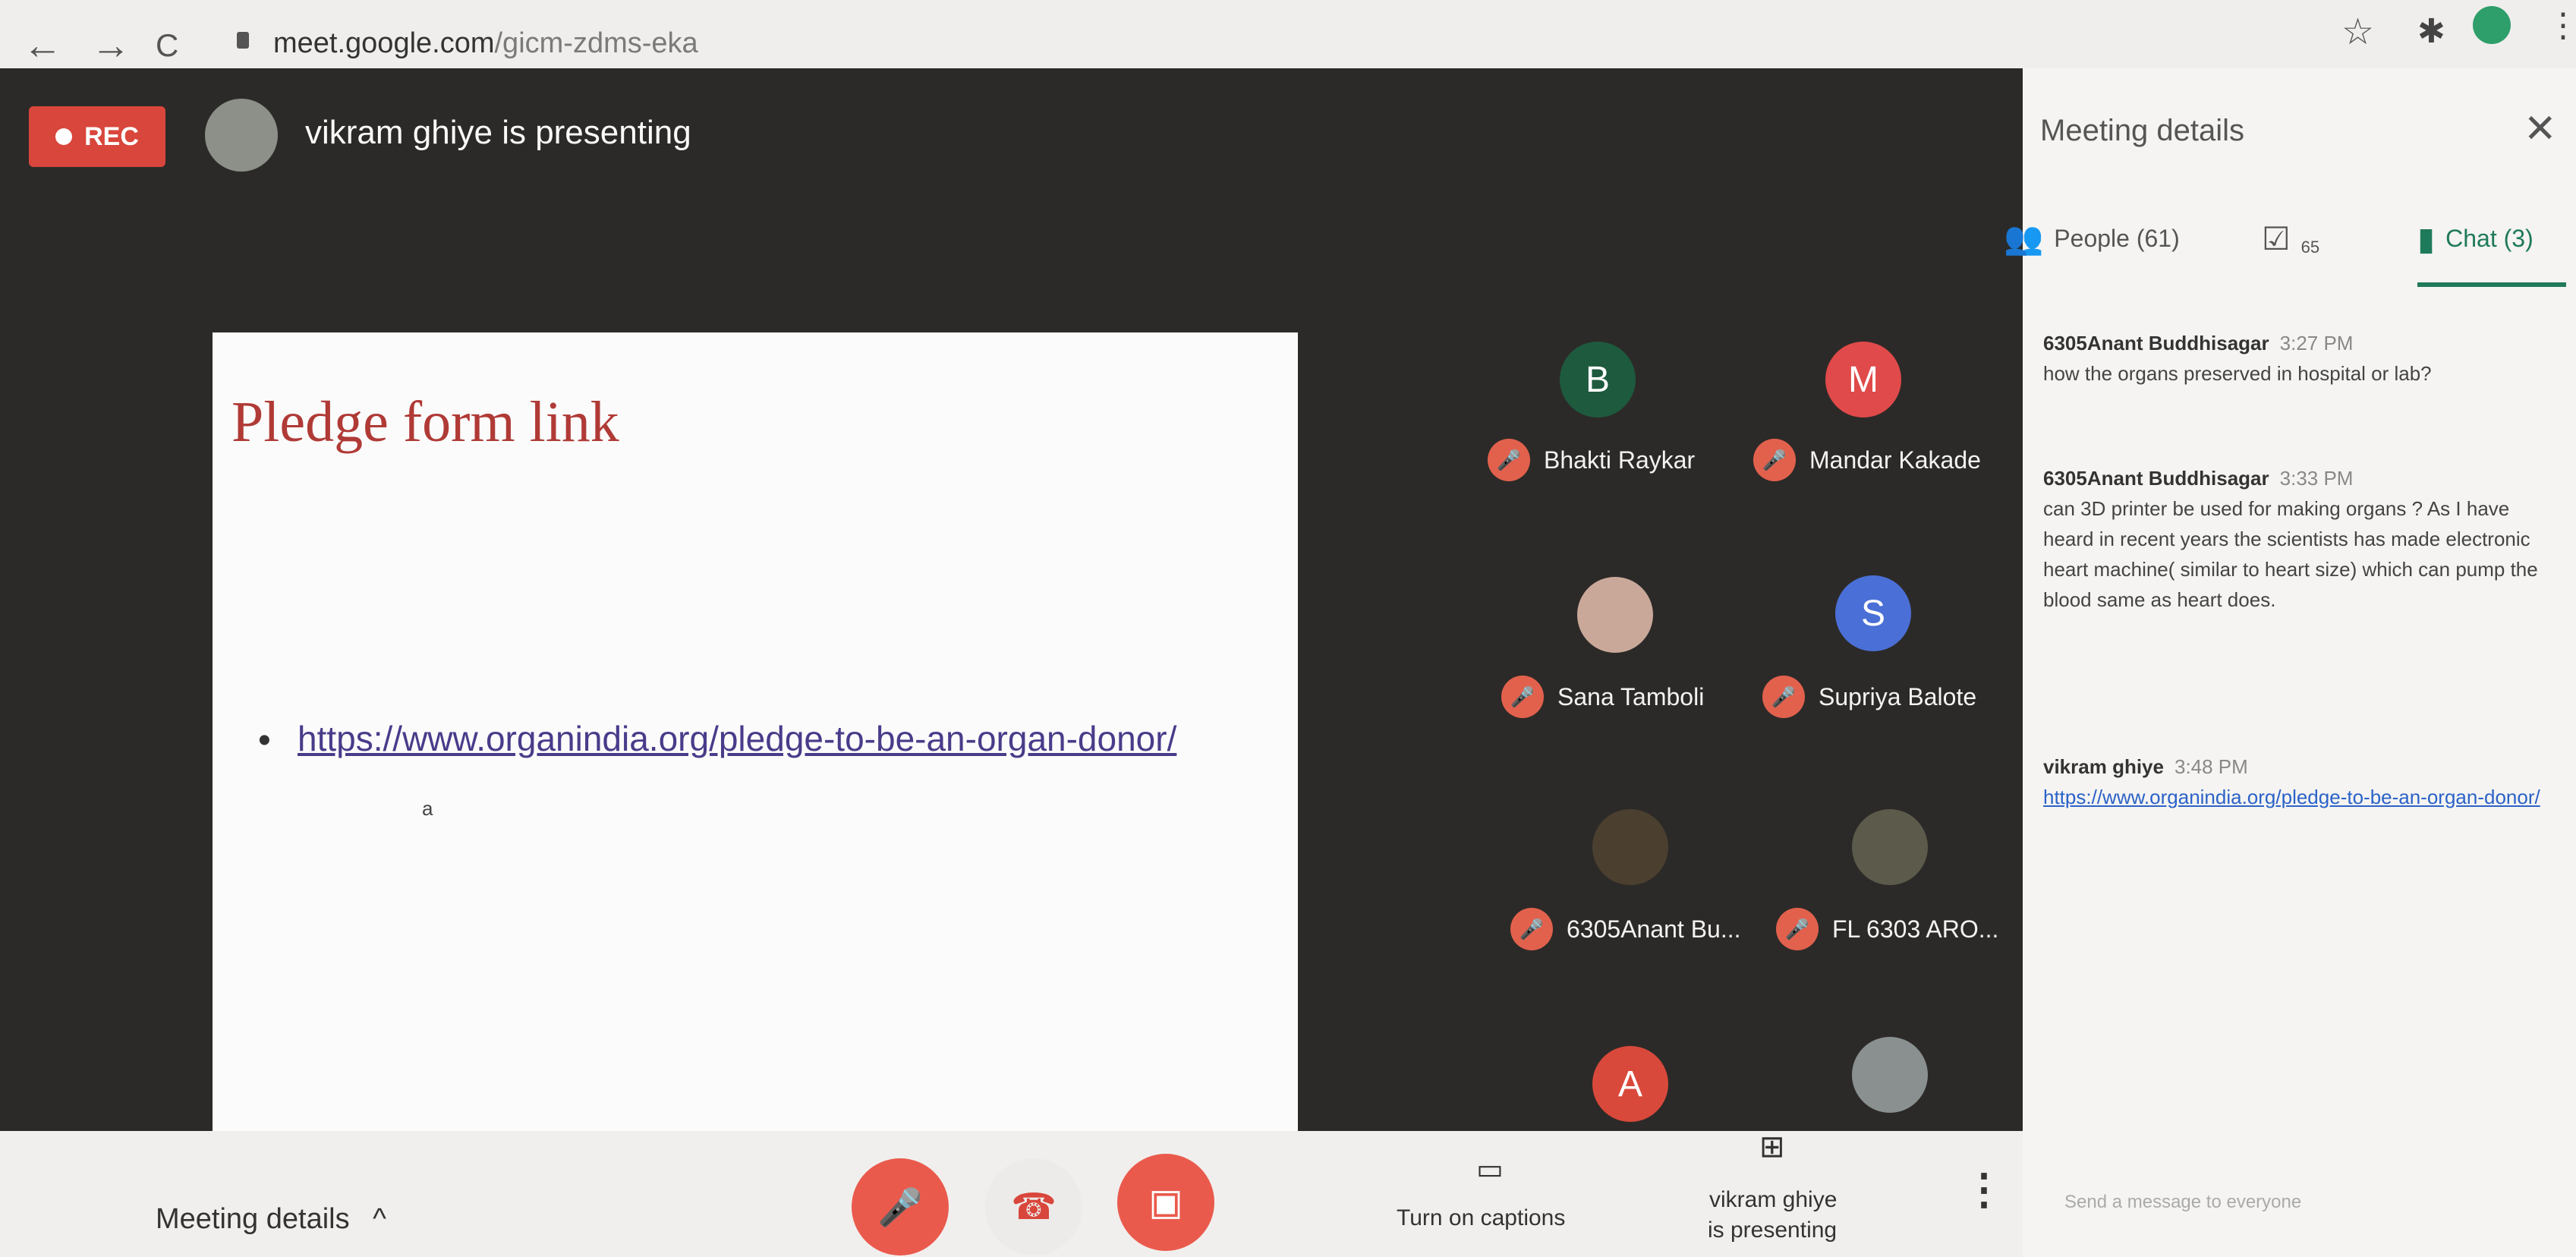 Image resolution: width=2576 pixels, height=1257 pixels. I want to click on message-sender: vikram ghiye, so click(2103, 767).